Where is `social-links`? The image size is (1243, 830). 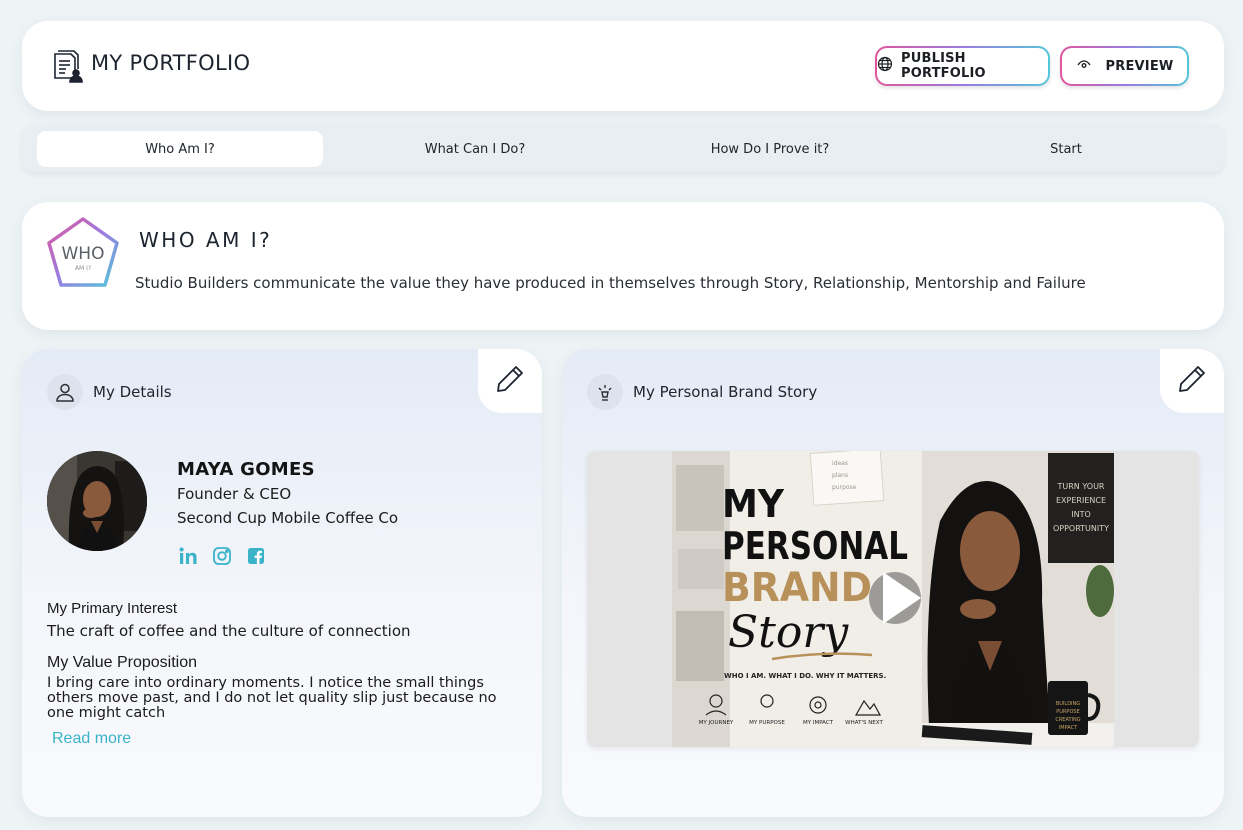
social-links is located at coordinates (222, 556).